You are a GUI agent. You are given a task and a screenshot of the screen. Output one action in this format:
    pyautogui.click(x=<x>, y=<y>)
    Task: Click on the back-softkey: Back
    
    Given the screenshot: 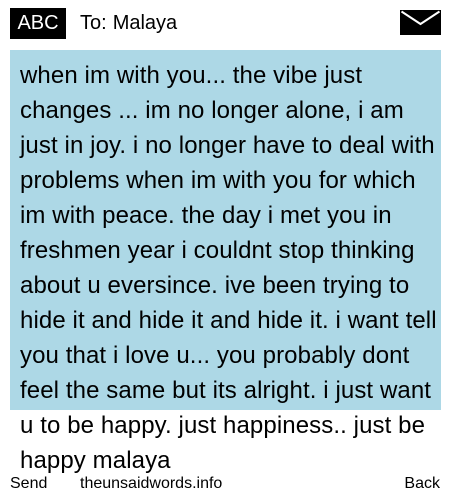 What is the action you would take?
    pyautogui.click(x=422, y=484)
    